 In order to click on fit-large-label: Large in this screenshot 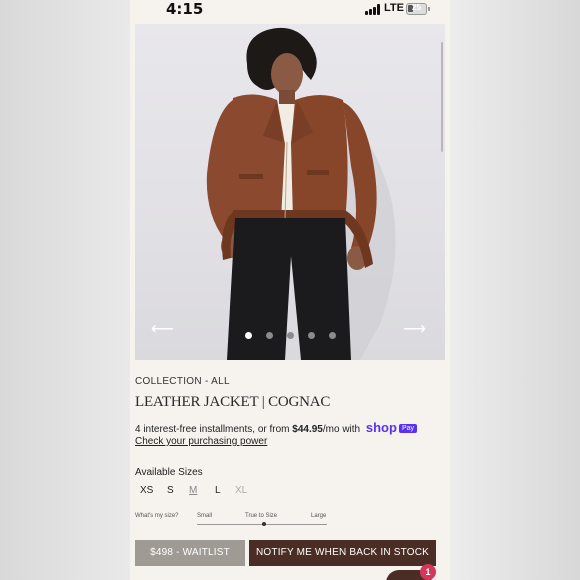, I will do `click(319, 516)`.